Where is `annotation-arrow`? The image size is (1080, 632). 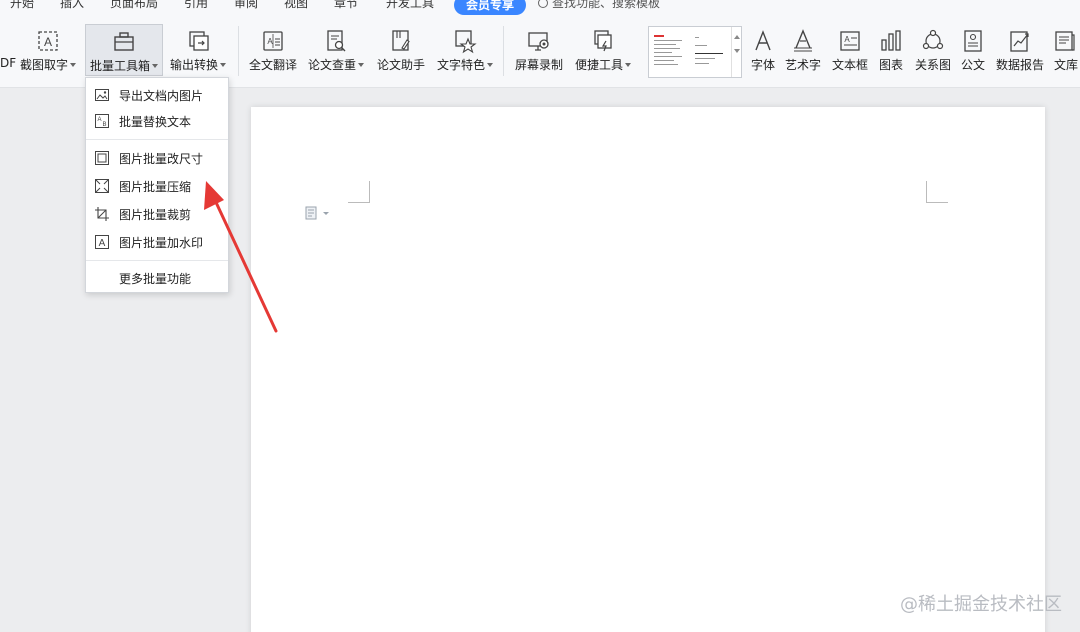 annotation-arrow is located at coordinates (241, 257).